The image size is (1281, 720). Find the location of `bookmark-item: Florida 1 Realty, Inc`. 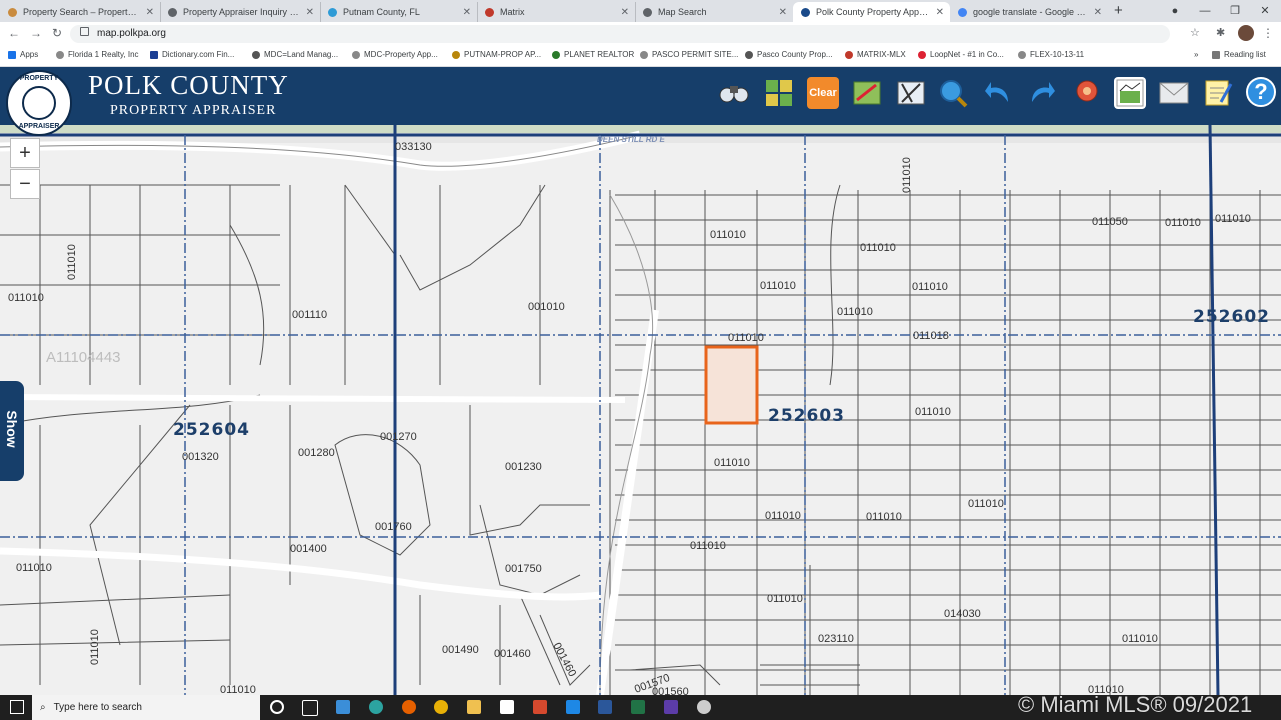

bookmark-item: Florida 1 Realty, Inc is located at coordinates (97, 54).